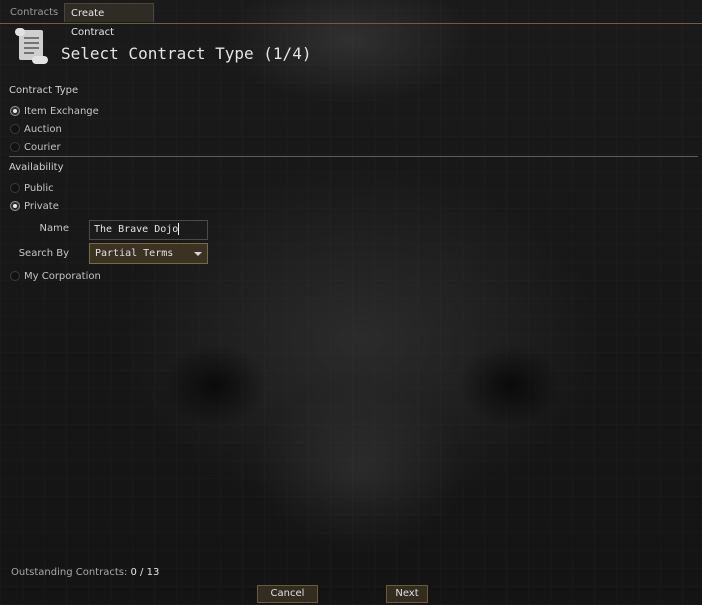  I want to click on radio-public: Public, so click(32, 188).